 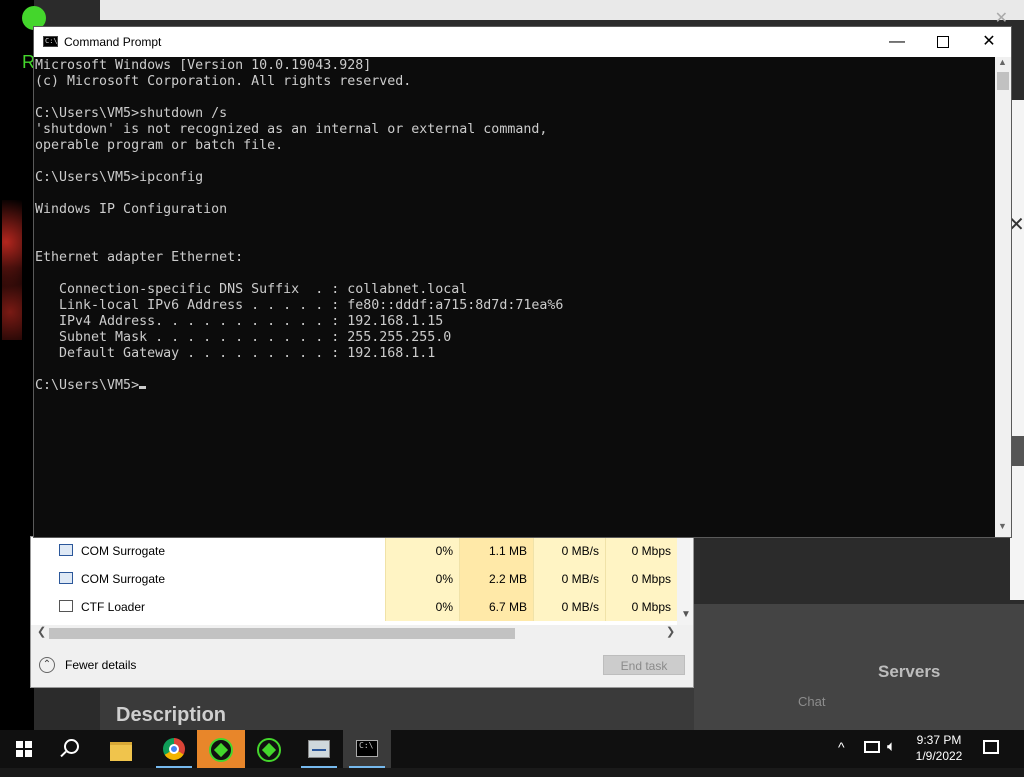 I want to click on chrome-icon, so click(x=174, y=749).